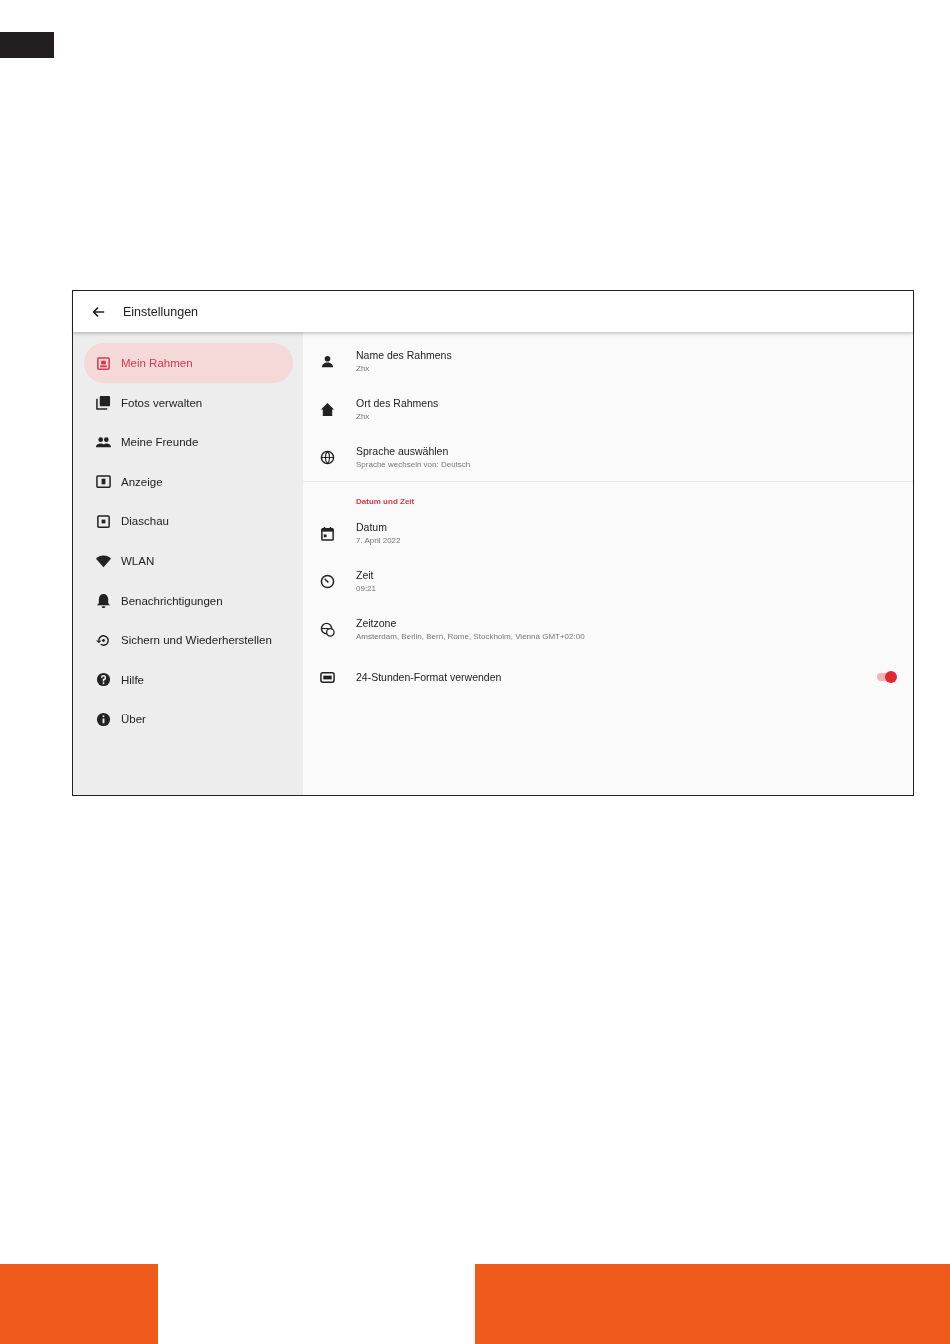 The width and height of the screenshot is (950, 1344). I want to click on window-title: Einstellungen, so click(161, 311).